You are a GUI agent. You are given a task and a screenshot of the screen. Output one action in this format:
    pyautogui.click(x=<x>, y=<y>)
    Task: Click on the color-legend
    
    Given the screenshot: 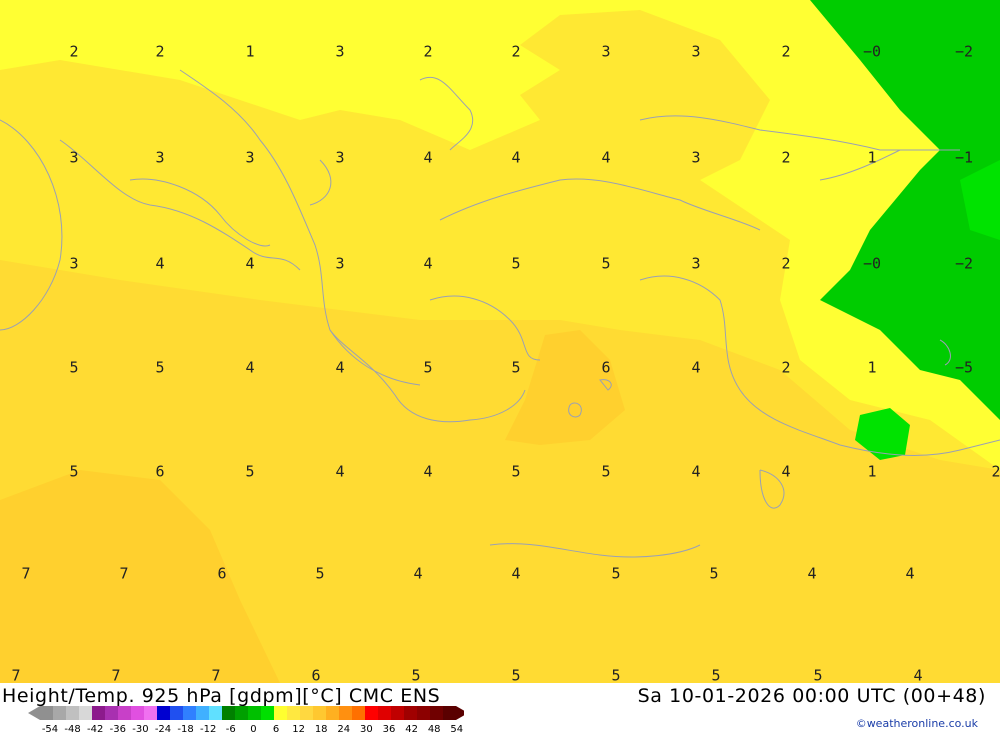 What is the action you would take?
    pyautogui.click(x=246, y=713)
    